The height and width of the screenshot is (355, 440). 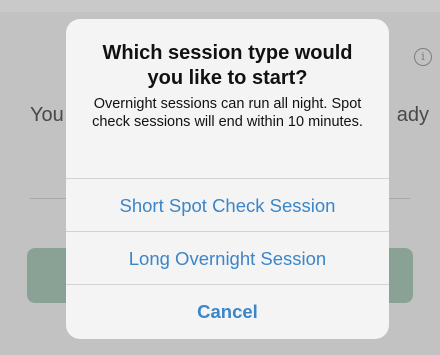 I want to click on short-spot-check-button: Short Spot Check Session, so click(x=227, y=204).